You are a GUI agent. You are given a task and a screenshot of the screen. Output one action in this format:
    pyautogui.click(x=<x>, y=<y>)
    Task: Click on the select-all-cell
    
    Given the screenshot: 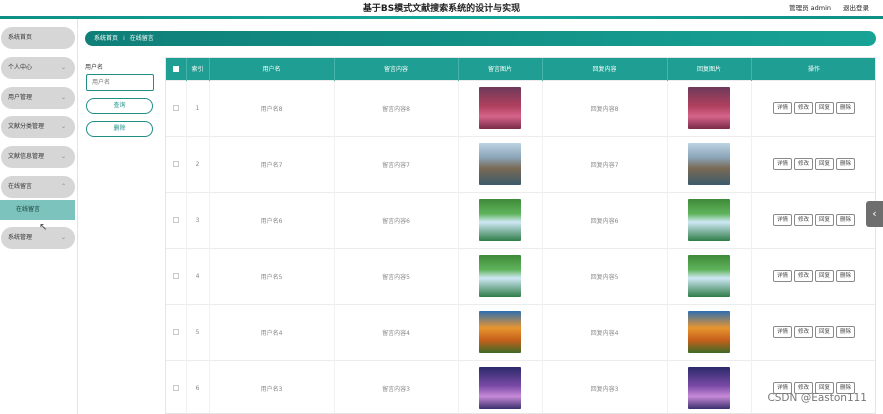 What is the action you would take?
    pyautogui.click(x=176, y=69)
    